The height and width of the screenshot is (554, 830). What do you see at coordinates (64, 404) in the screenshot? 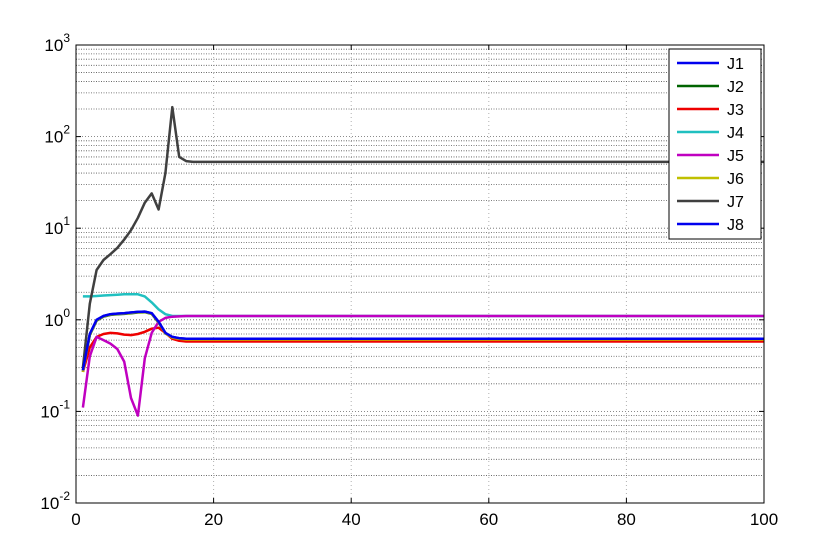
I see `y-tick-exponent: -1` at bounding box center [64, 404].